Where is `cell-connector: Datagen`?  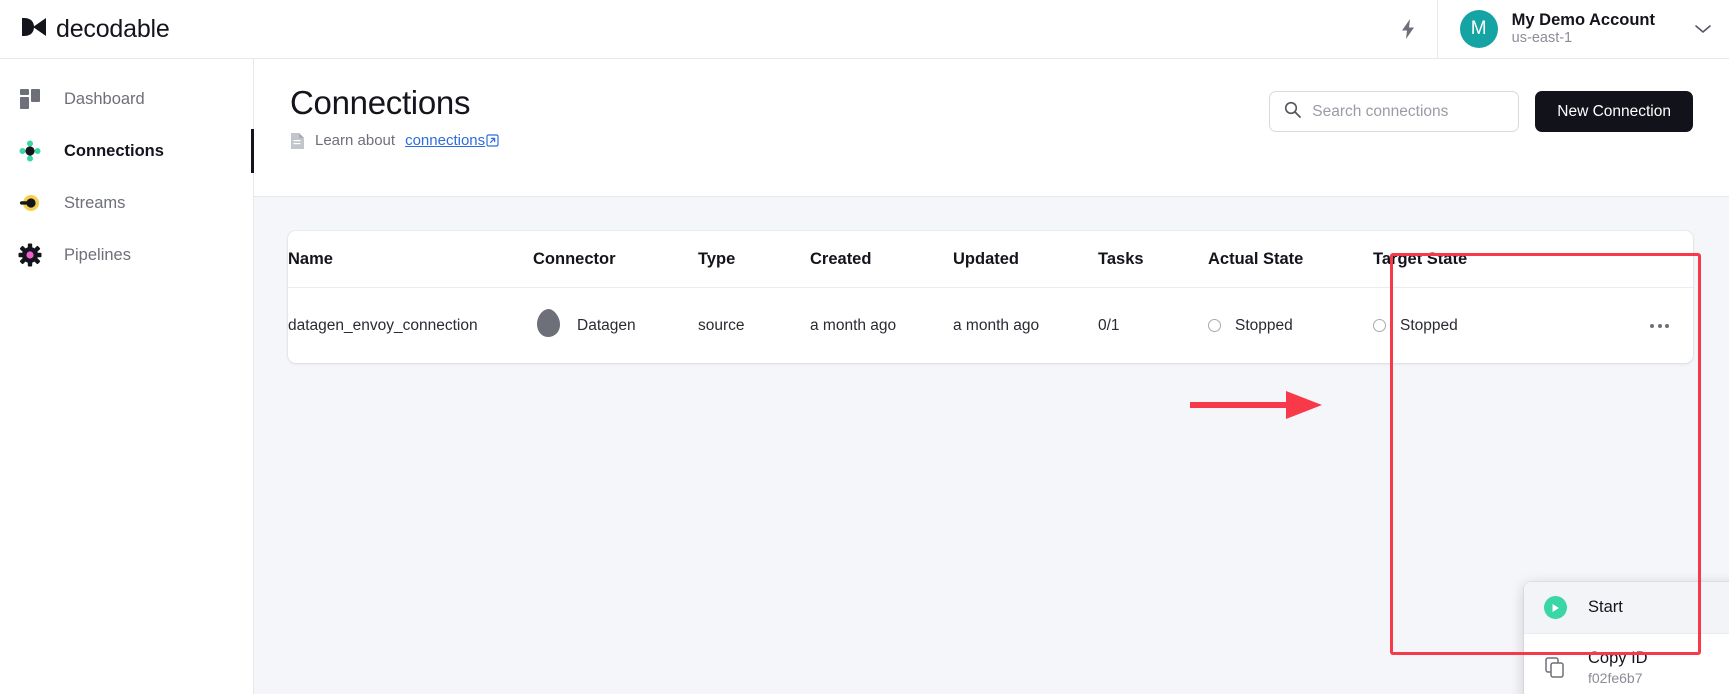
cell-connector: Datagen is located at coordinates (615, 326).